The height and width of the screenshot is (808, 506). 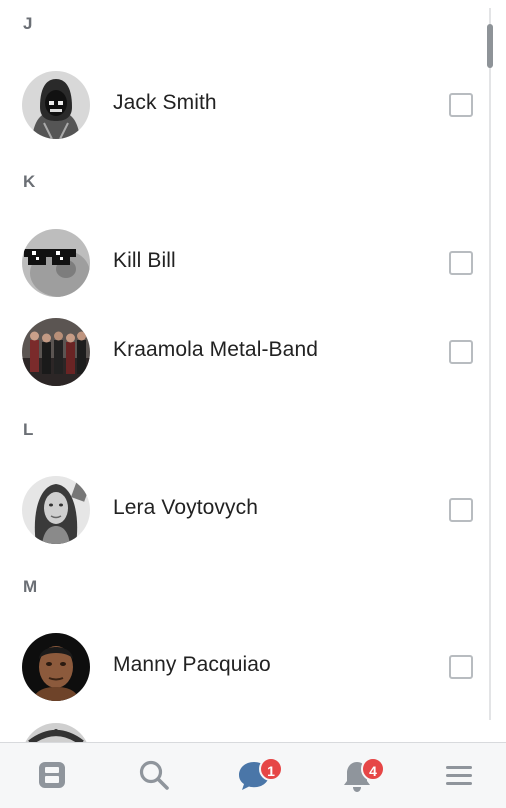 I want to click on tab-search, so click(x=154, y=775).